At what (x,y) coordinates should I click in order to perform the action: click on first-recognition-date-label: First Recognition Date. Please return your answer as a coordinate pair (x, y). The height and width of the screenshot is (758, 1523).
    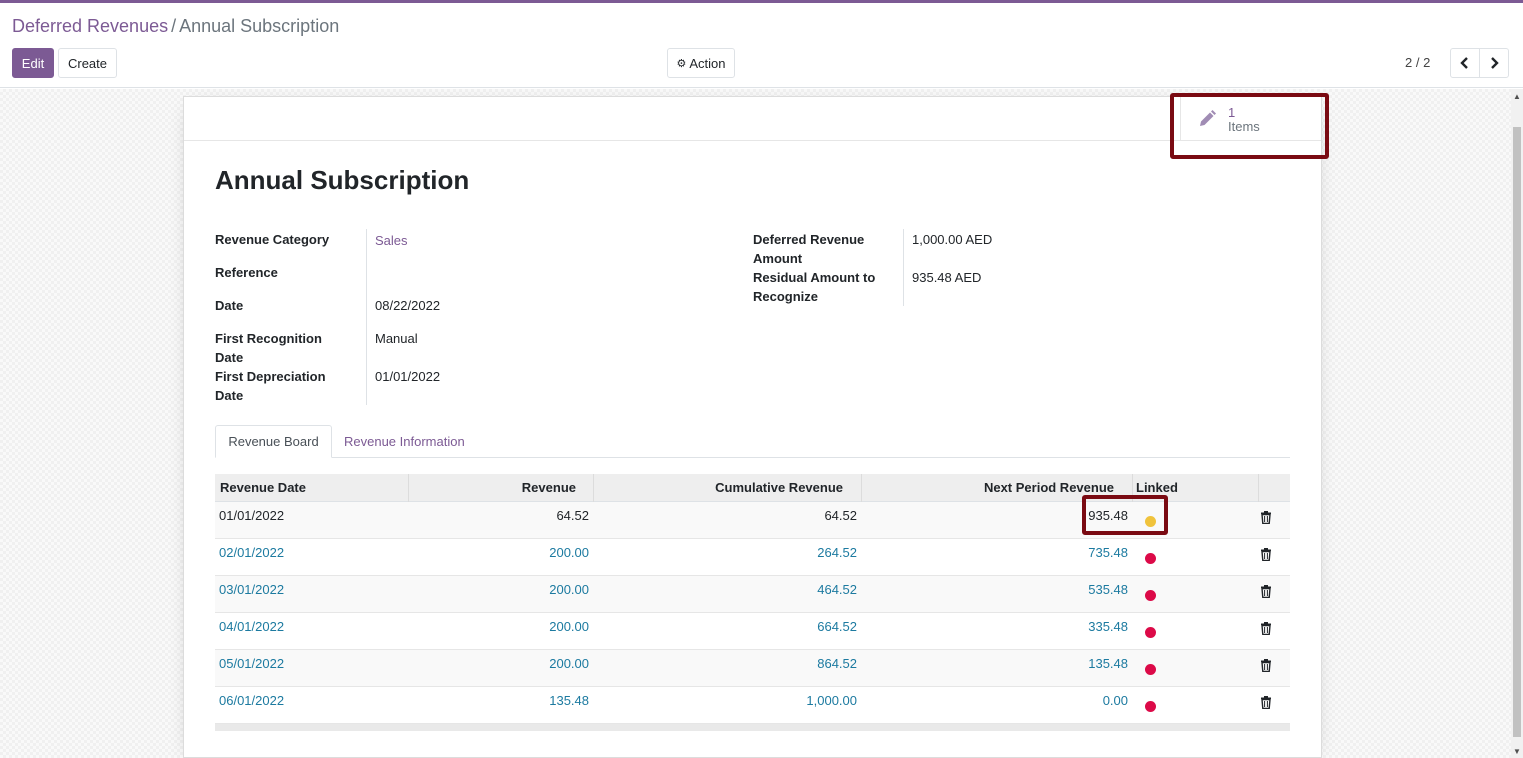
    Looking at the image, I should click on (268, 348).